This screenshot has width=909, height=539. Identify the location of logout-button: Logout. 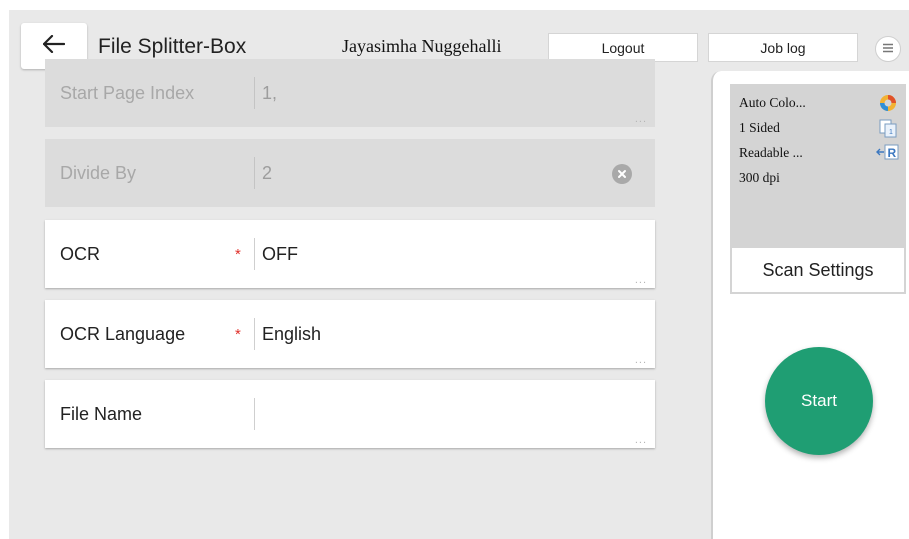
(623, 47).